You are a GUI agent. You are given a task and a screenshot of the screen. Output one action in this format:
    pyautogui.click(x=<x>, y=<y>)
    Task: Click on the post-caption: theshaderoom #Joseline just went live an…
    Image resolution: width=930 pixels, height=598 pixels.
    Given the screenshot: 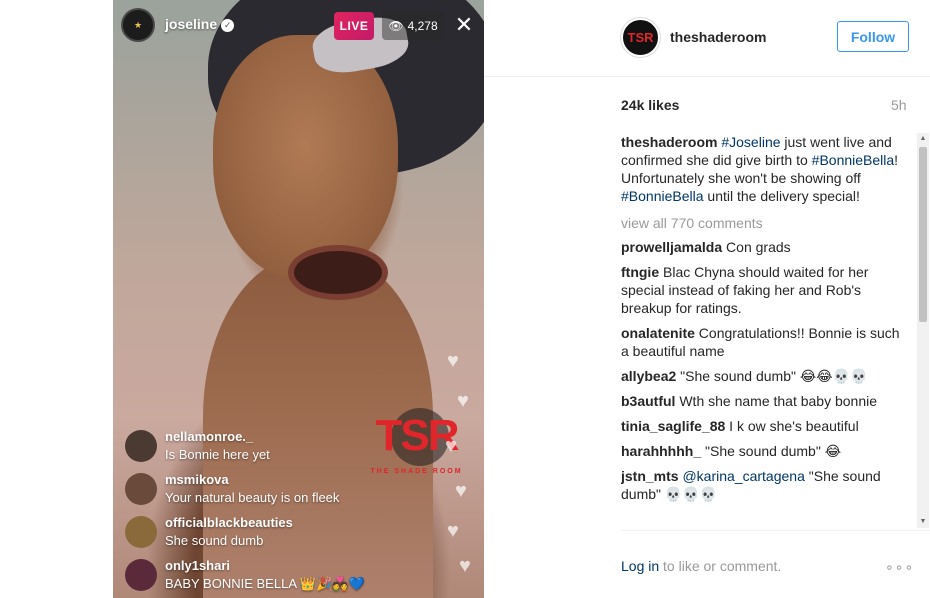 What is the action you would take?
    pyautogui.click(x=766, y=169)
    